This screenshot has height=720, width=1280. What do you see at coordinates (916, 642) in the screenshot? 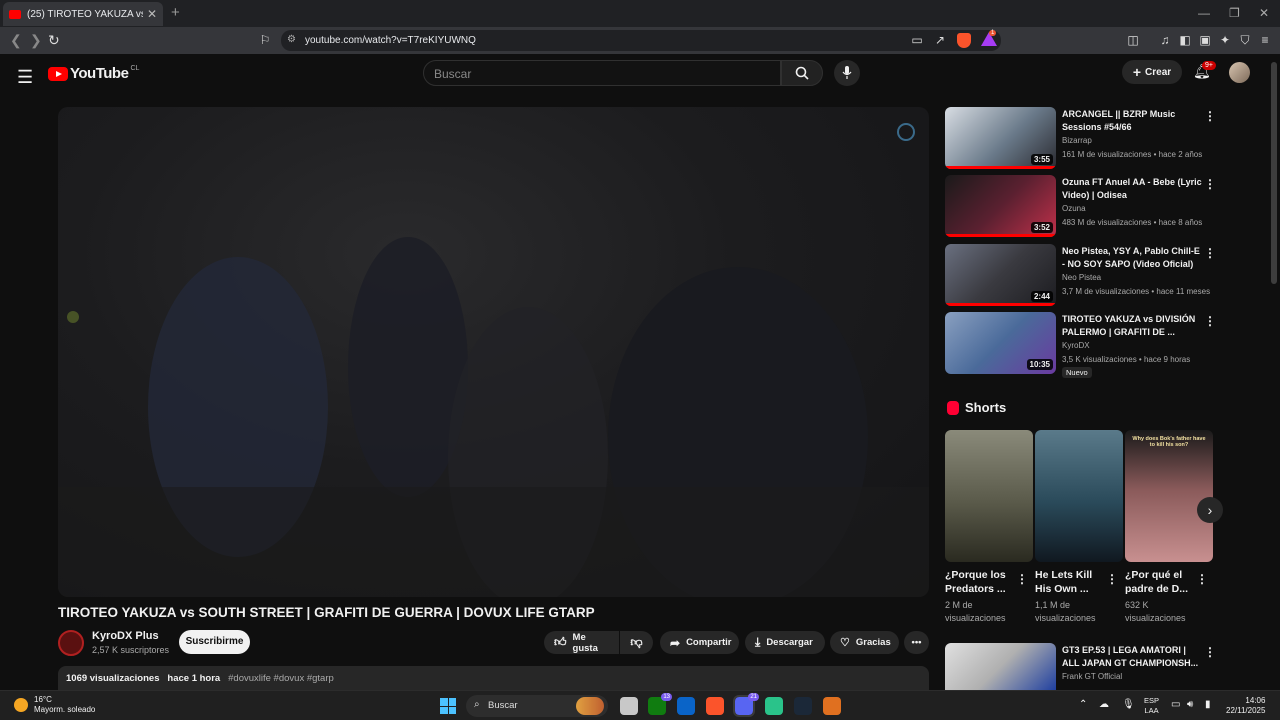
I see `more-actions-button: •••` at bounding box center [916, 642].